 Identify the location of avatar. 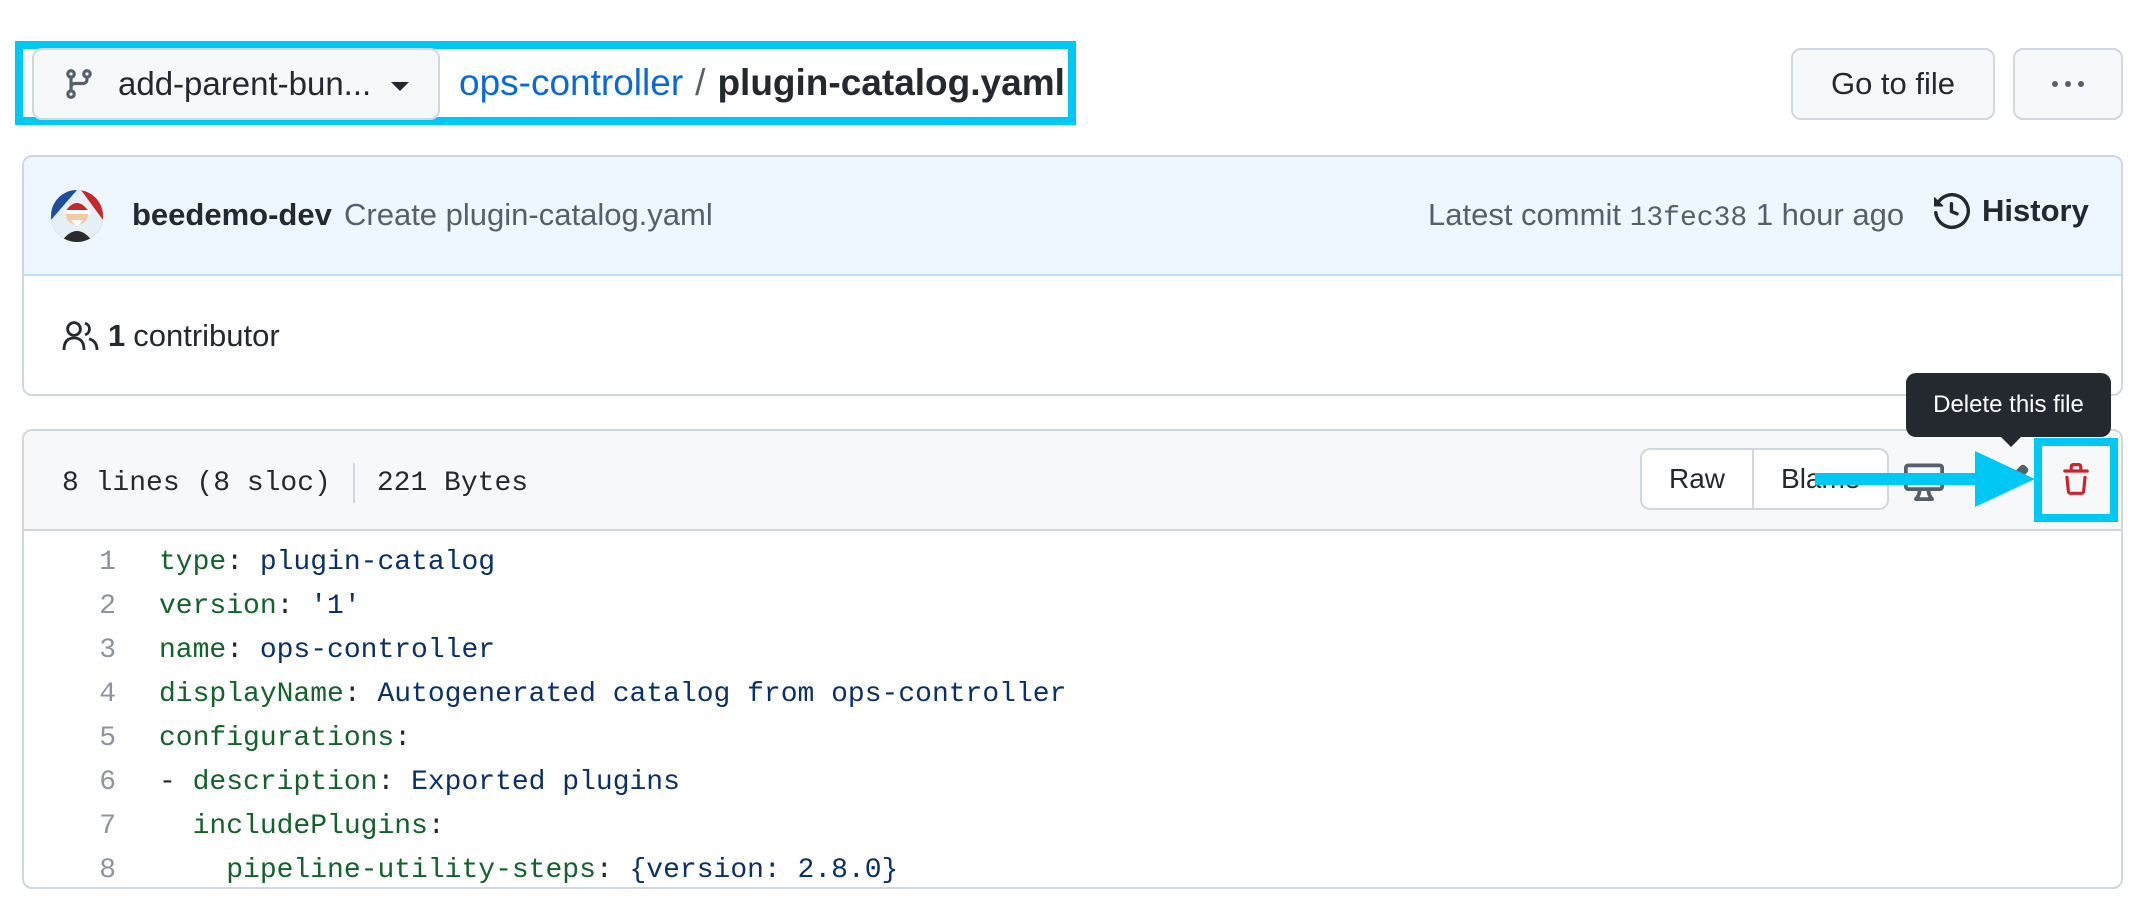
(77, 216).